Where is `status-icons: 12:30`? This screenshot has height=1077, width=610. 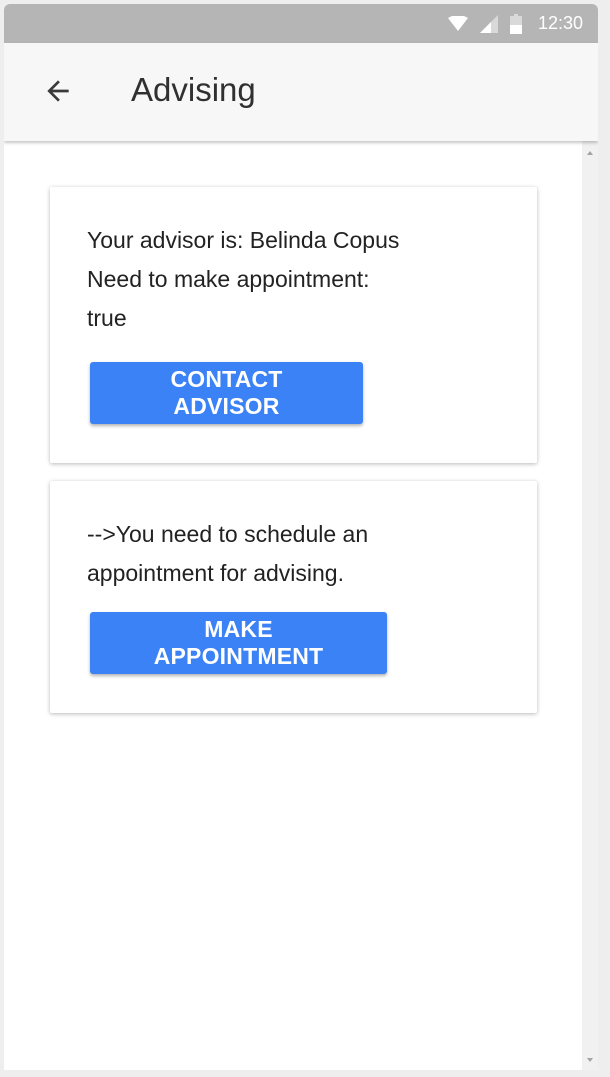
status-icons: 12:30 is located at coordinates (515, 23).